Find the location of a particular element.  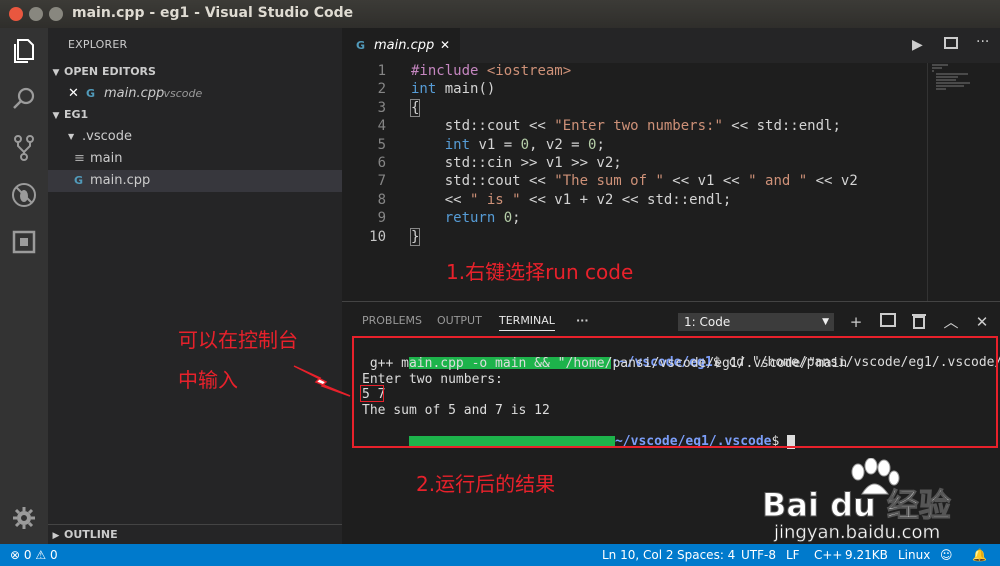

line-number: 6 is located at coordinates (381, 163).